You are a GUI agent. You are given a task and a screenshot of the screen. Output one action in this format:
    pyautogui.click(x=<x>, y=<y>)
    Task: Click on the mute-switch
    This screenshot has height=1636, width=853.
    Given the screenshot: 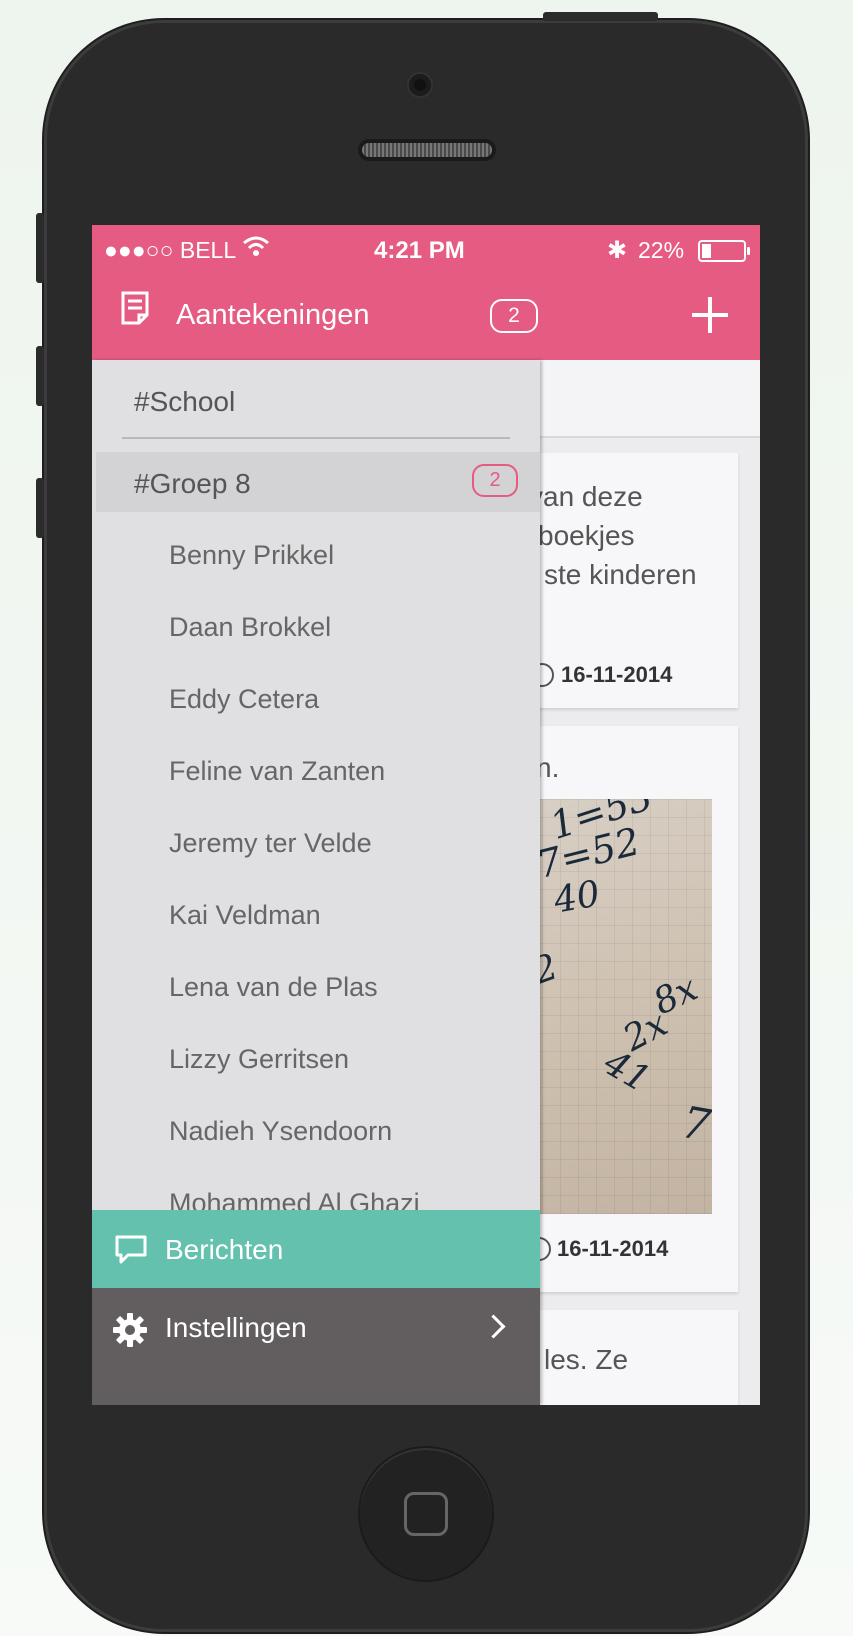 What is the action you would take?
    pyautogui.click(x=40, y=248)
    